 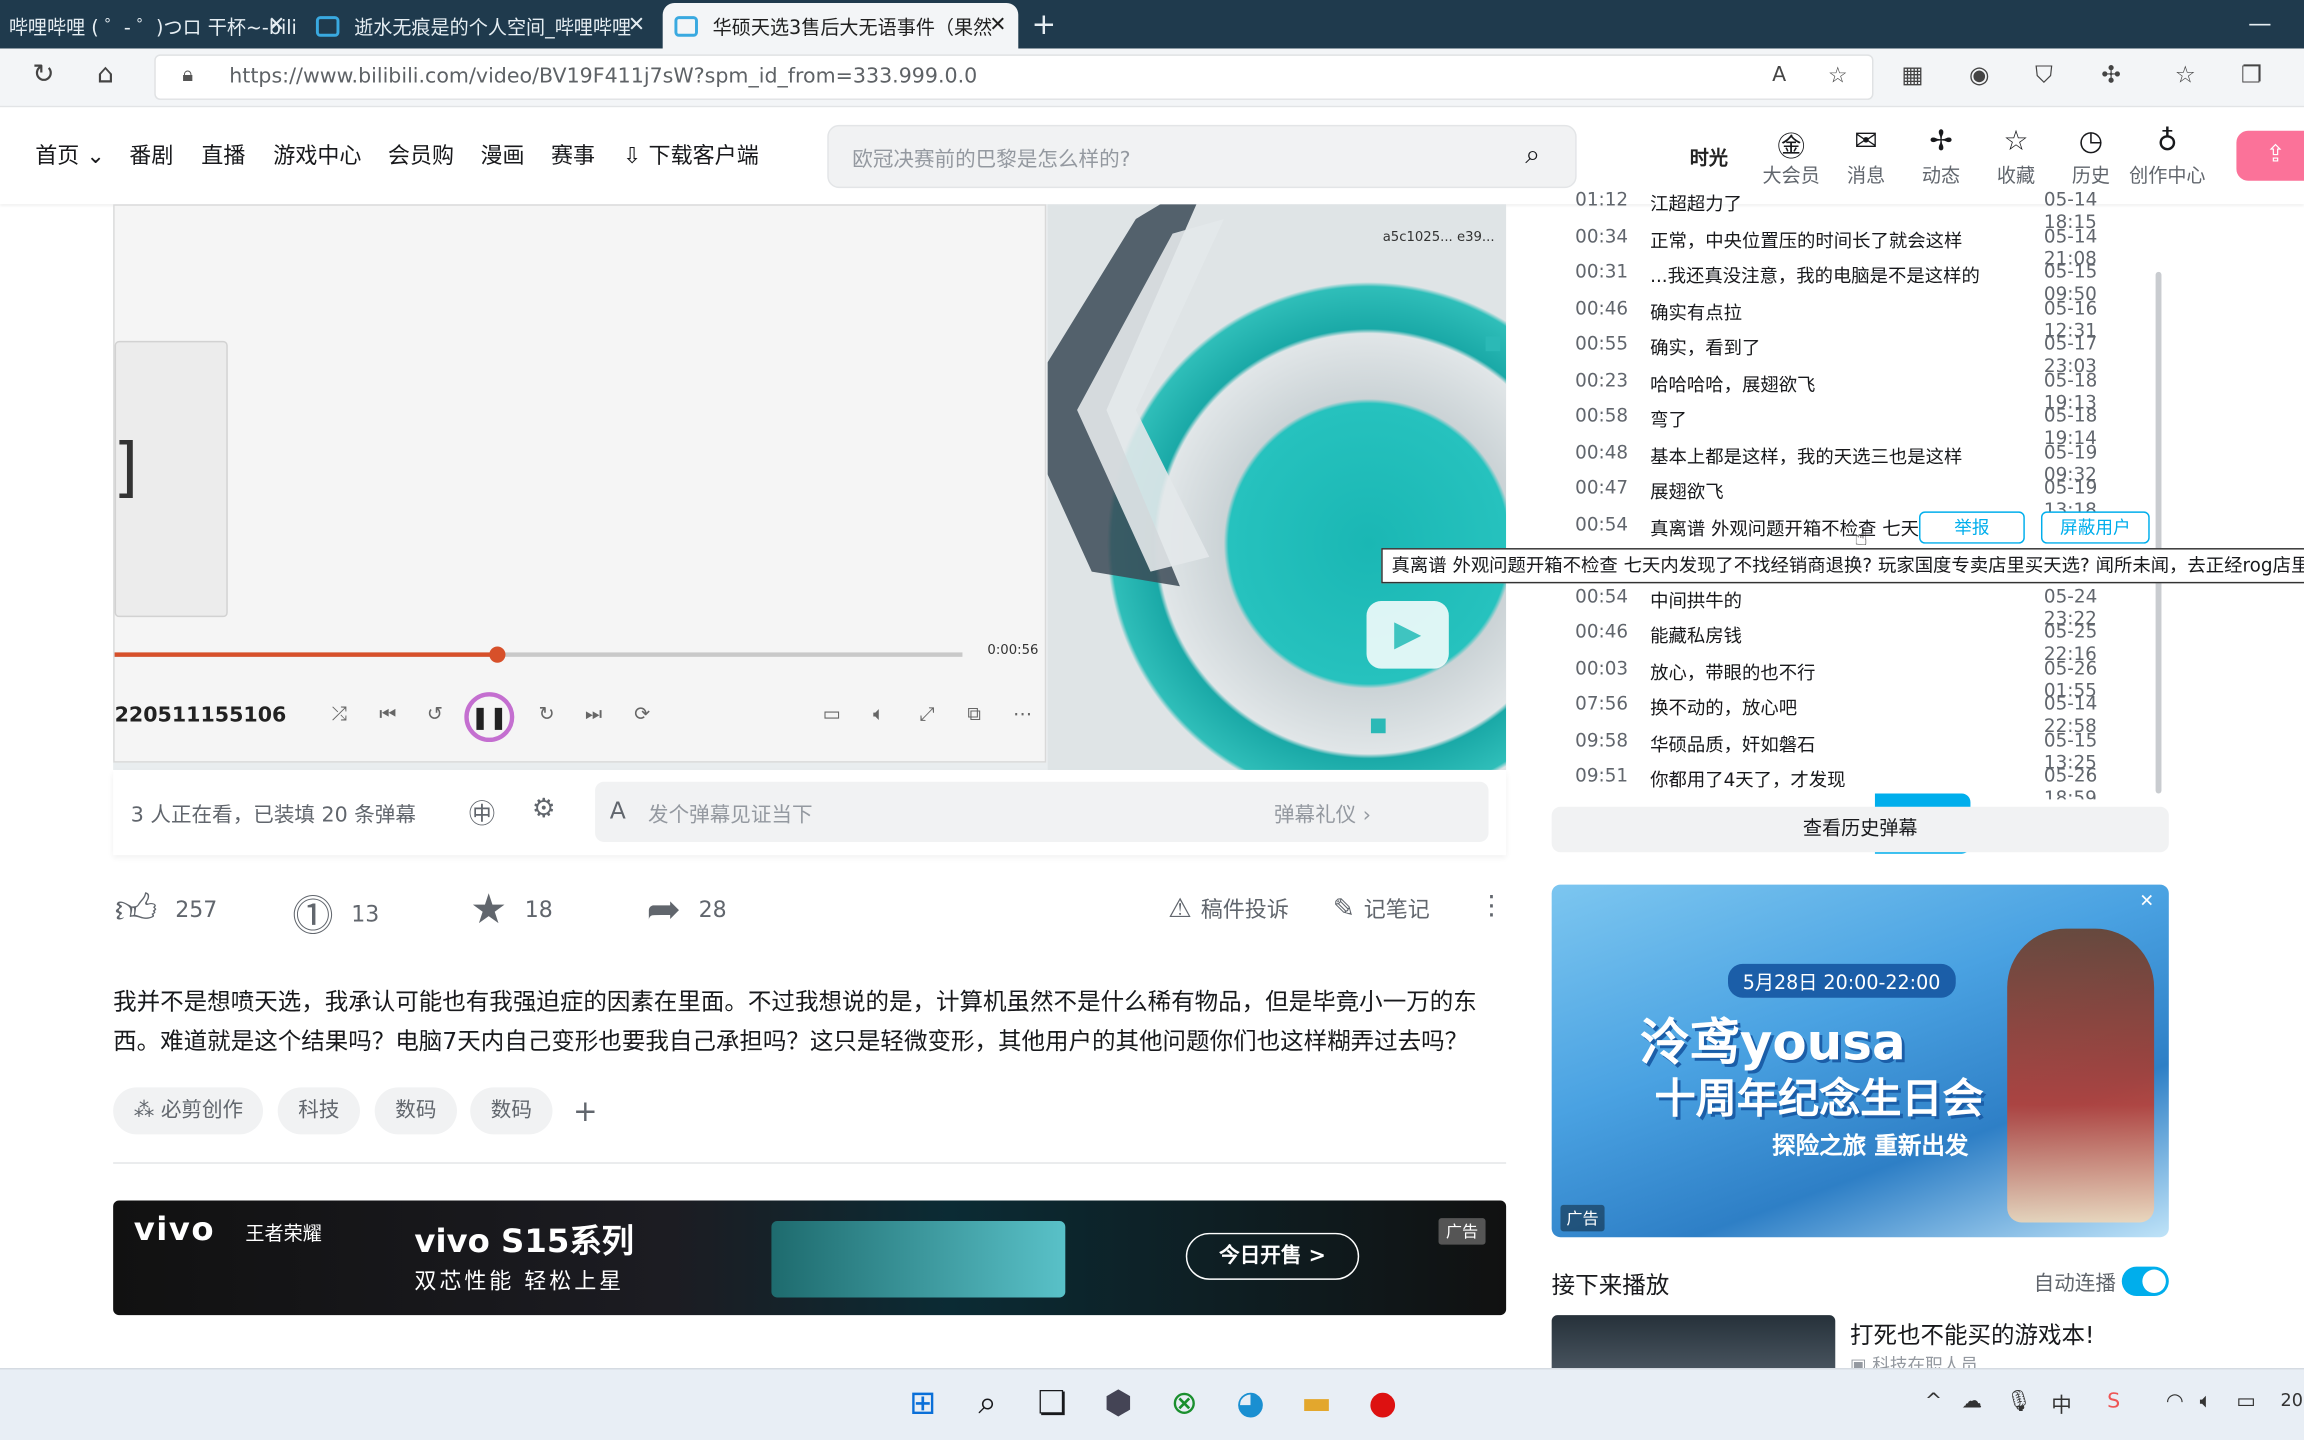 What do you see at coordinates (1853, 462) in the screenshot?
I see `danmaku-row: 00:48 基本上都是这样，我的天选三也是这样 05-19 09:32` at bounding box center [1853, 462].